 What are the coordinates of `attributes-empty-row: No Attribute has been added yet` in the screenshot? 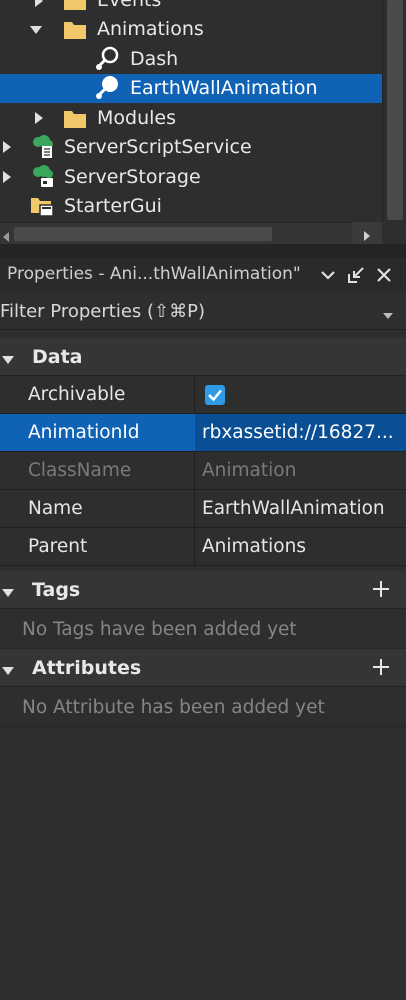 It's located at (203, 707).